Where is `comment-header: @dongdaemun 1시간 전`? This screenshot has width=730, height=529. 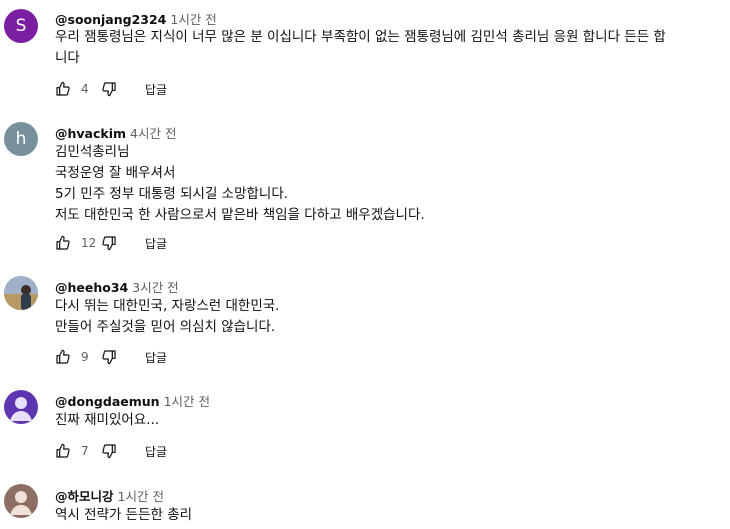
comment-header: @dongdaemun 1시간 전 is located at coordinates (132, 400).